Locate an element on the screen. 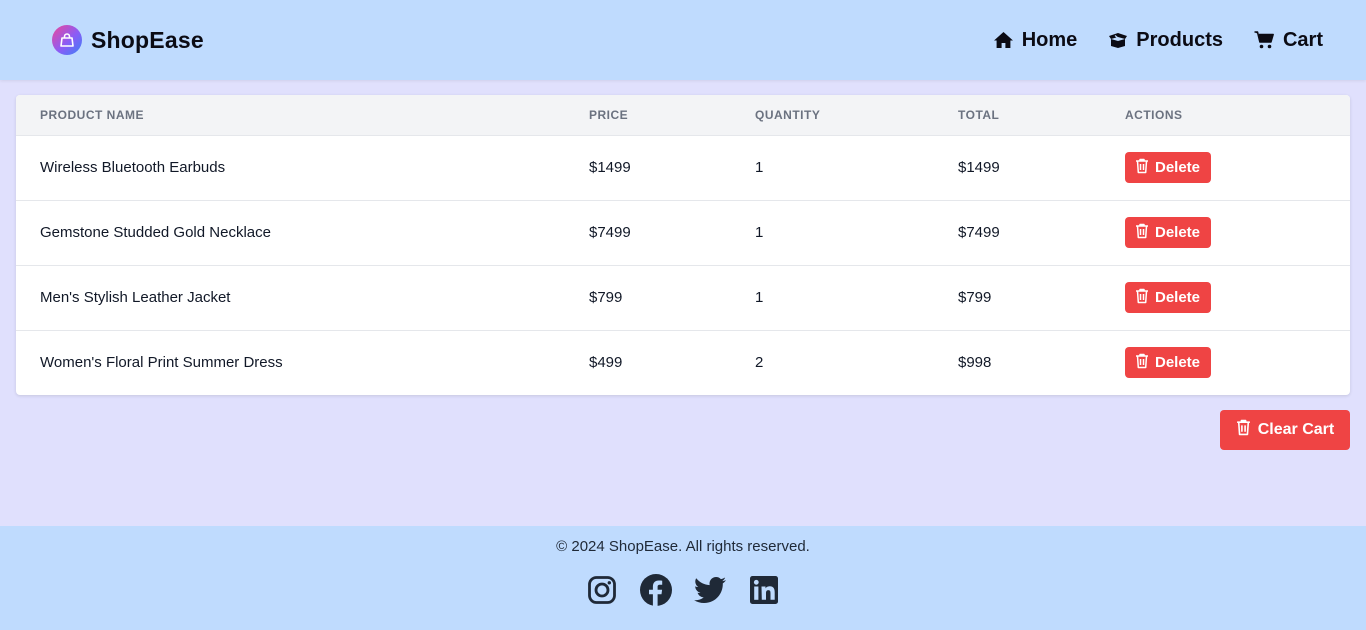 Image resolution: width=1366 pixels, height=630 pixels. product-total: $799 is located at coordinates (975, 297).